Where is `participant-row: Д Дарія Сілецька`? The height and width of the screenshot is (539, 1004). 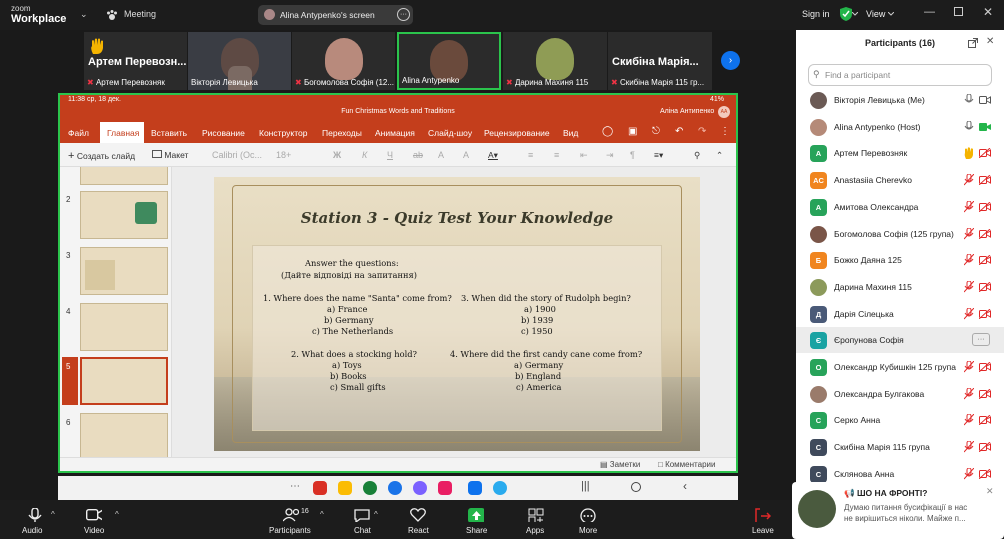 participant-row: Д Дарія Сілецька is located at coordinates (900, 314).